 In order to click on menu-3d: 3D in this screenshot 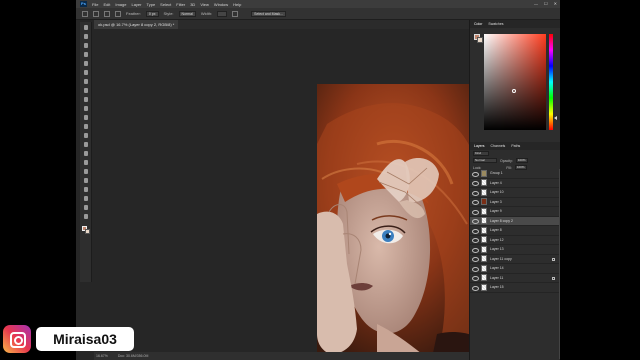, I will do `click(192, 4)`.